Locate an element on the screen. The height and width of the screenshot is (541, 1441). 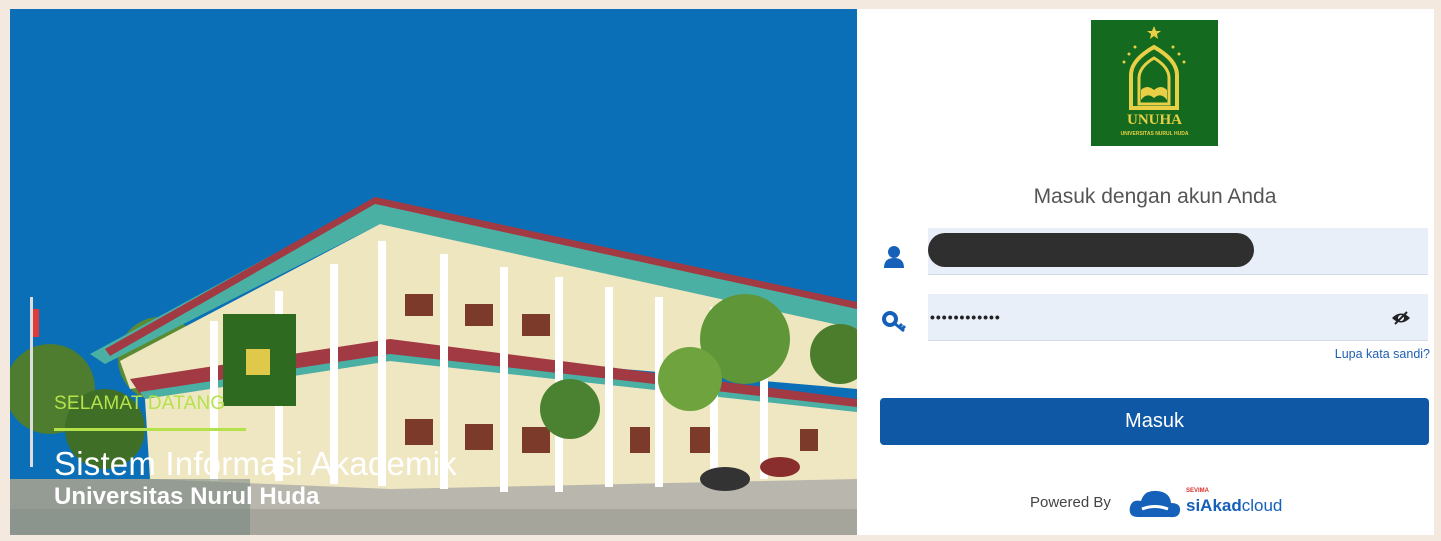
unuha-logo: UNUHA UNIVERSITAS NURUL HUDA is located at coordinates (1154, 83).